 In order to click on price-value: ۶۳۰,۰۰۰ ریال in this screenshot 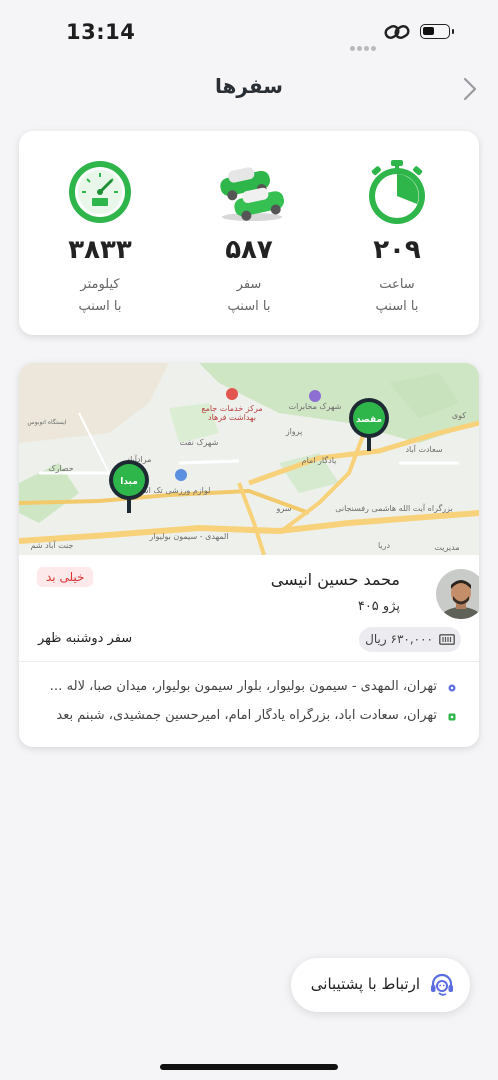, I will do `click(399, 639)`.